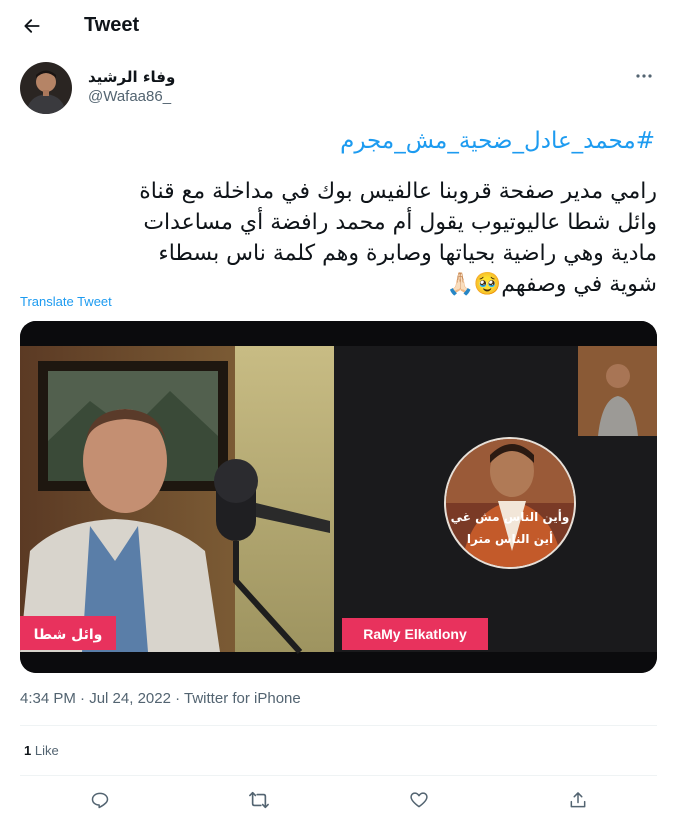 The height and width of the screenshot is (823, 679). I want to click on likes-count-link: 1 Like, so click(41, 750).